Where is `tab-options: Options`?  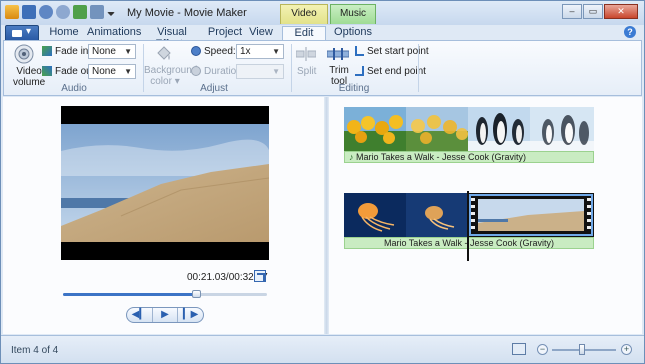 tab-options: Options is located at coordinates (353, 33).